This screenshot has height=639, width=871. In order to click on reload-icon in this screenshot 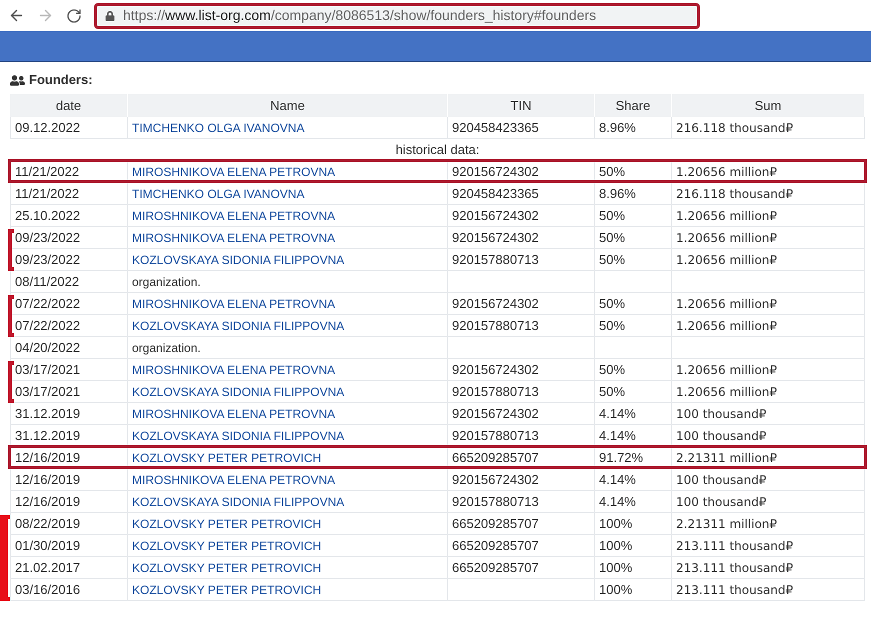, I will do `click(74, 16)`.